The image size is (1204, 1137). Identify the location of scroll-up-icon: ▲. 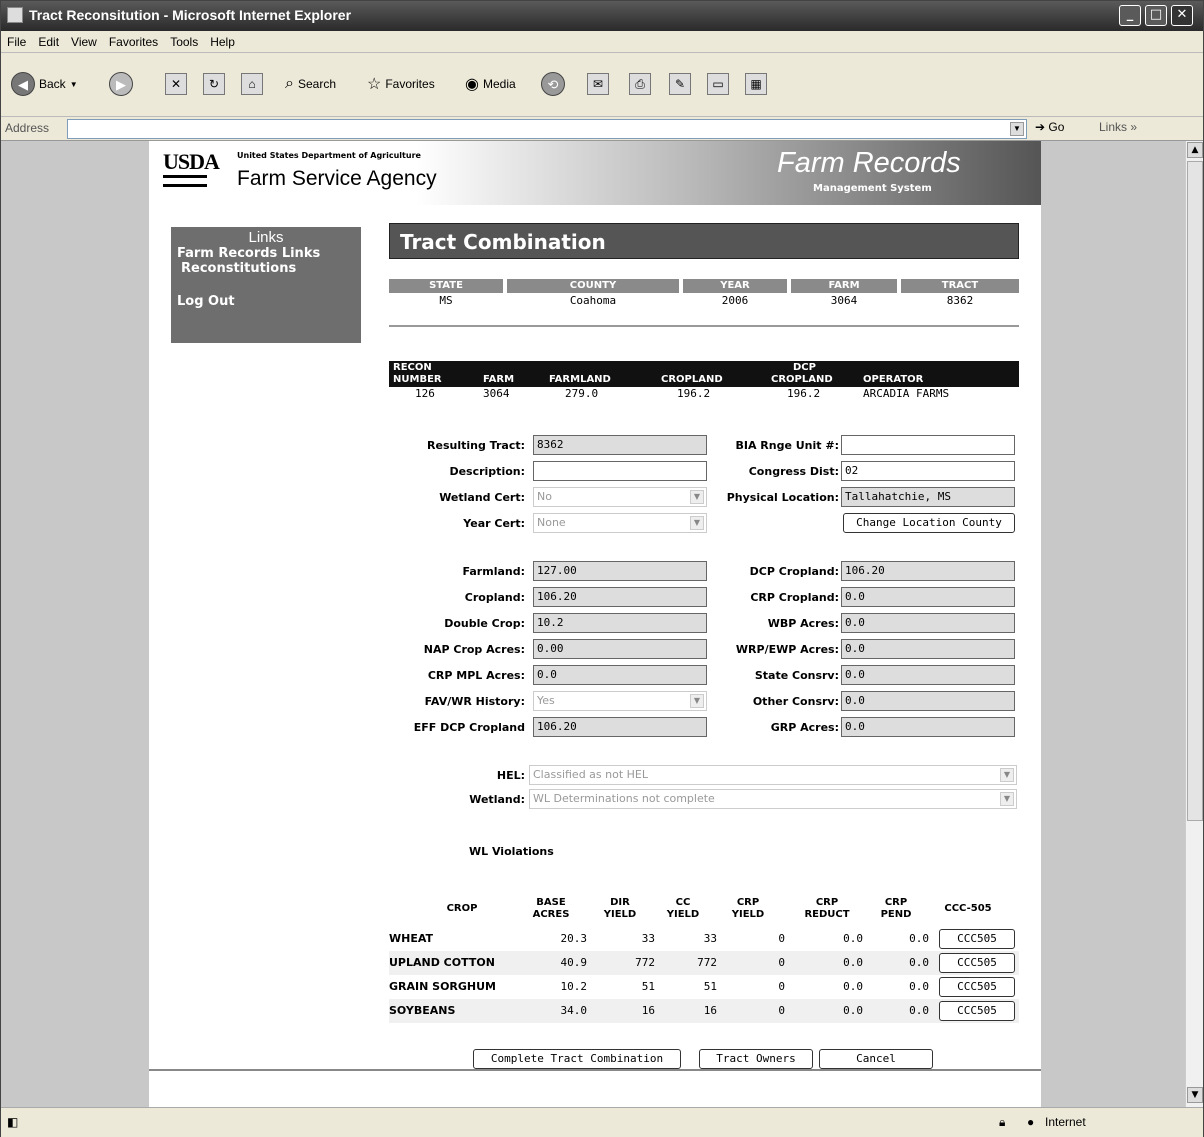
(1195, 150).